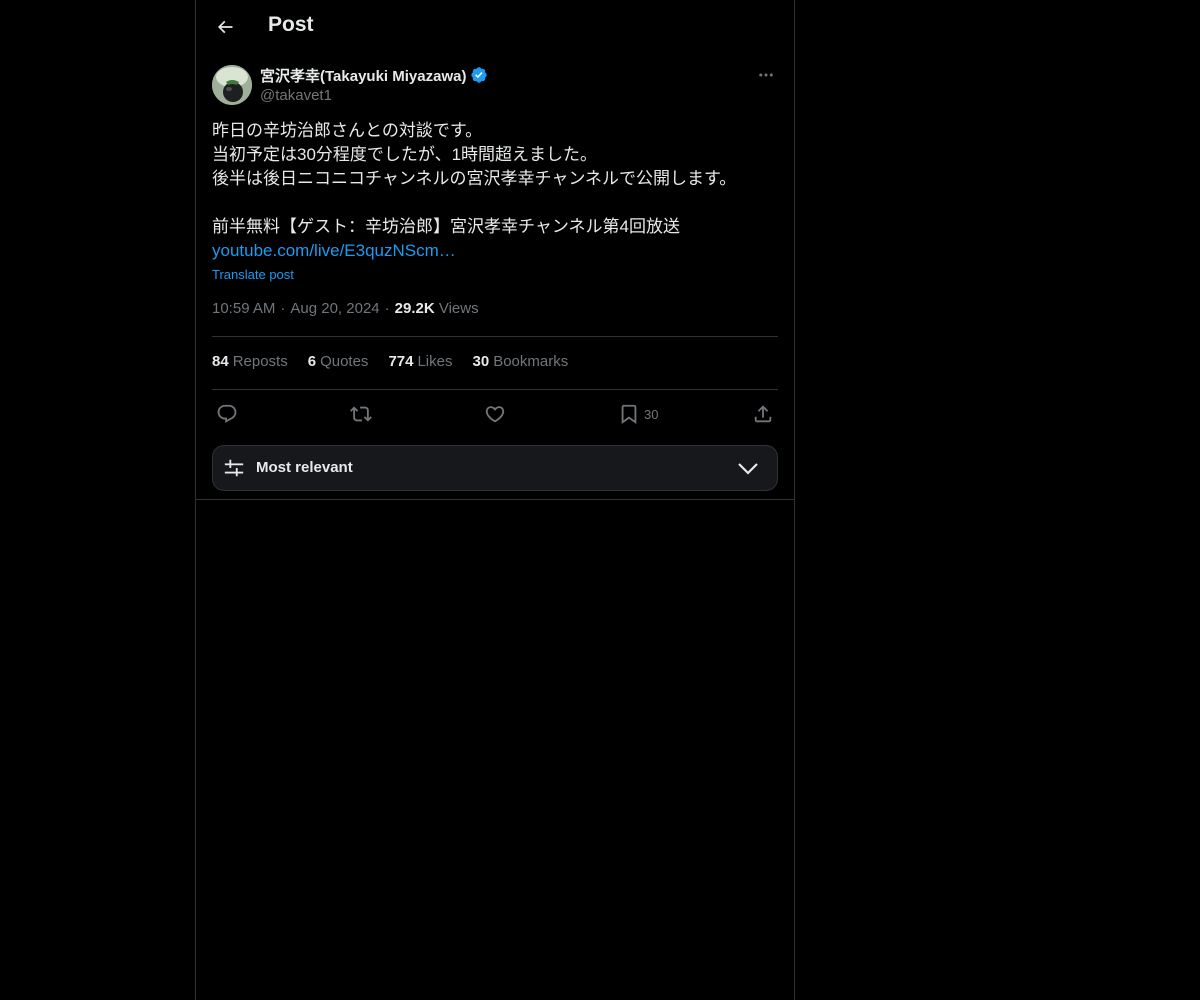 Image resolution: width=1200 pixels, height=1000 pixels. What do you see at coordinates (435, 361) in the screenshot?
I see `likes-label: Likes` at bounding box center [435, 361].